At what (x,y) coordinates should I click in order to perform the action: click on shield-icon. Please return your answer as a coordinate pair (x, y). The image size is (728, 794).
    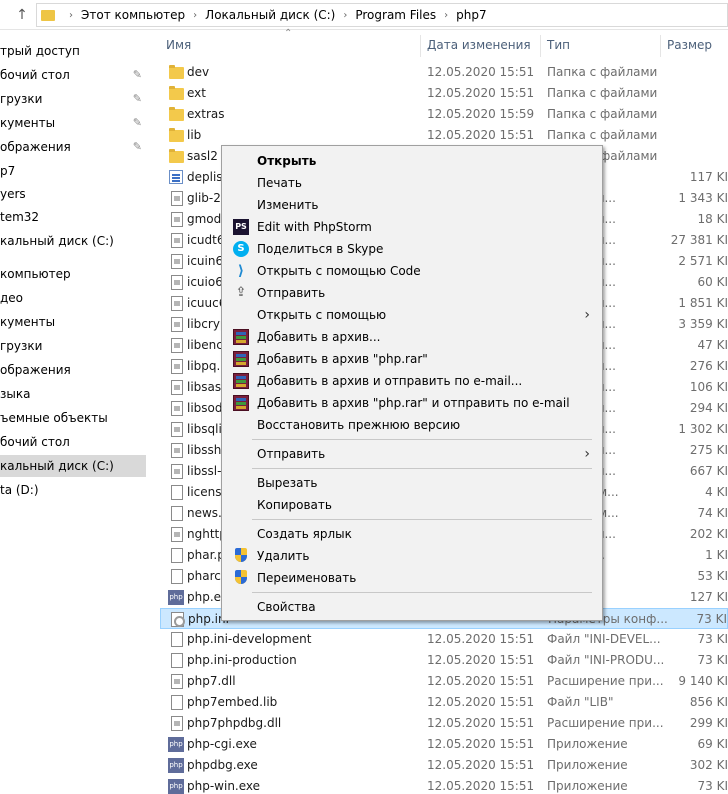
    Looking at the image, I should click on (241, 556).